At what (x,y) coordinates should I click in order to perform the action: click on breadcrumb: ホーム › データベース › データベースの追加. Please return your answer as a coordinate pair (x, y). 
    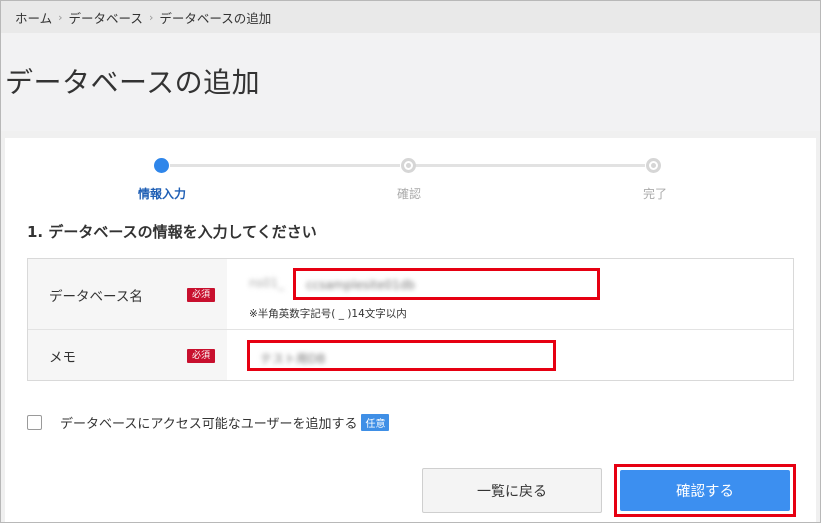
    Looking at the image, I should click on (410, 17).